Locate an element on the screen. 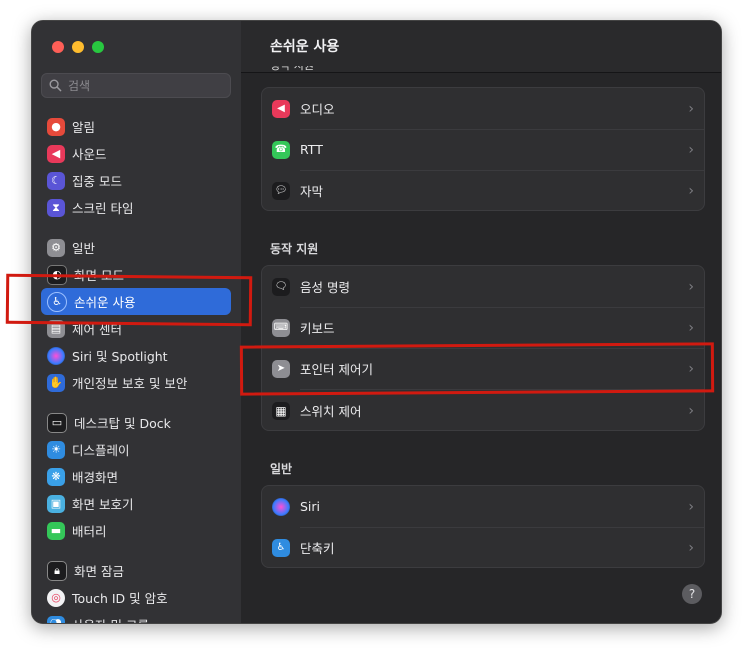 This screenshot has width=746, height=659. row-rtt: ☎ RTT › is located at coordinates (483, 149).